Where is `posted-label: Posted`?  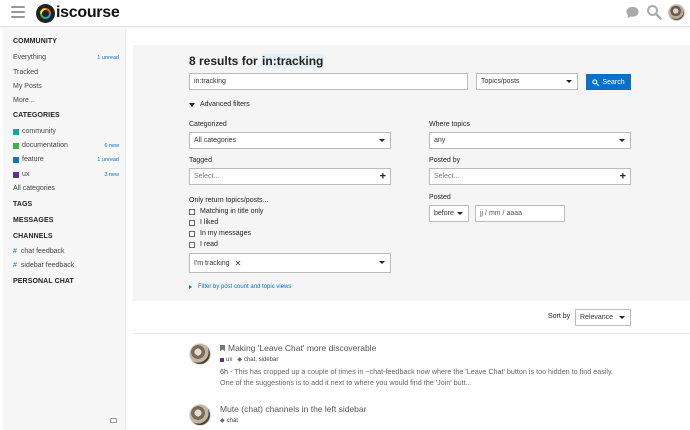
posted-label: Posted is located at coordinates (440, 197).